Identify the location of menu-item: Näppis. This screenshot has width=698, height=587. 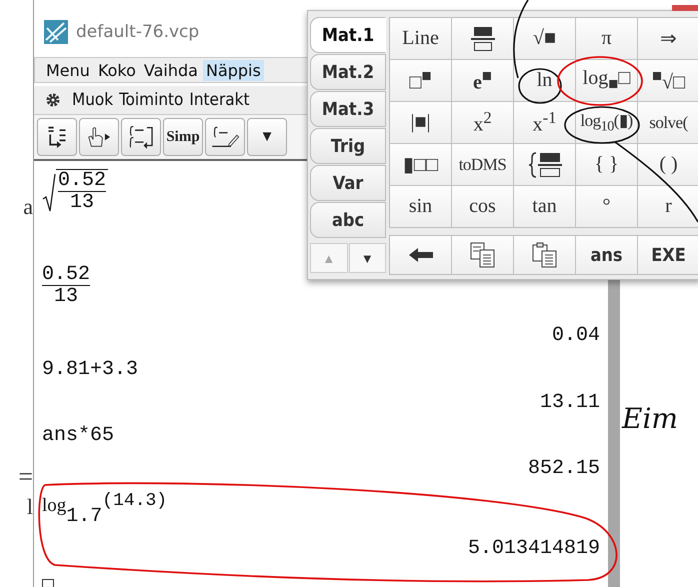
(233, 70).